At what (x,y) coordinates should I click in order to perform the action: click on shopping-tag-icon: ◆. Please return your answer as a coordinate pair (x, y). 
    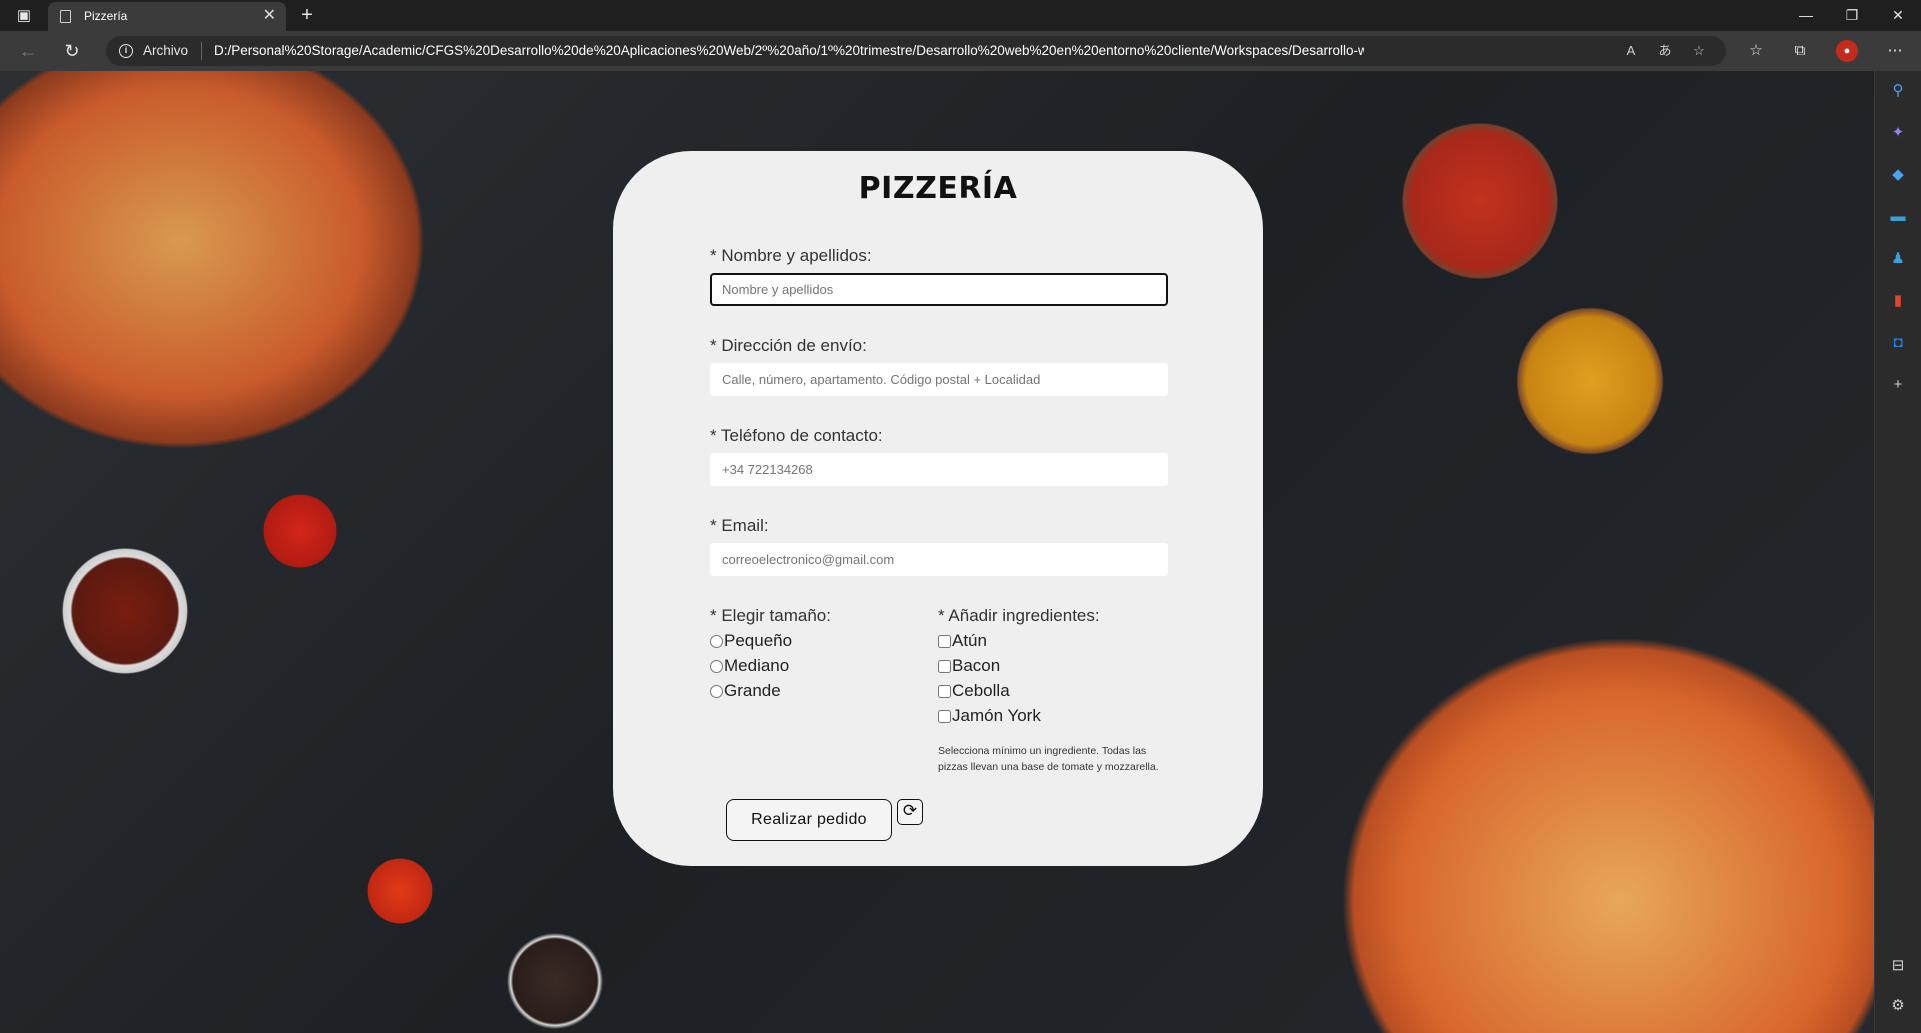
    Looking at the image, I should click on (1898, 175).